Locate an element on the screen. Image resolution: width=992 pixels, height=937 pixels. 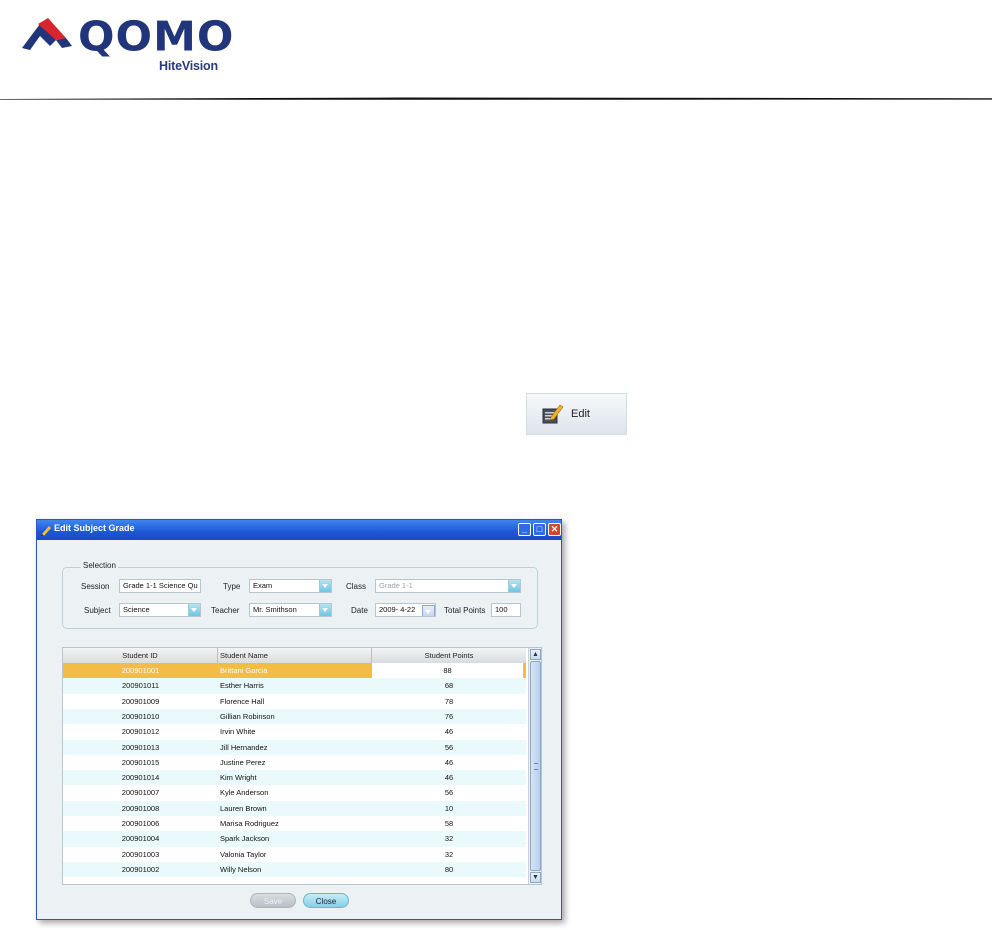
table-row: 200901007 Kyle Anderson 56 is located at coordinates (294, 792).